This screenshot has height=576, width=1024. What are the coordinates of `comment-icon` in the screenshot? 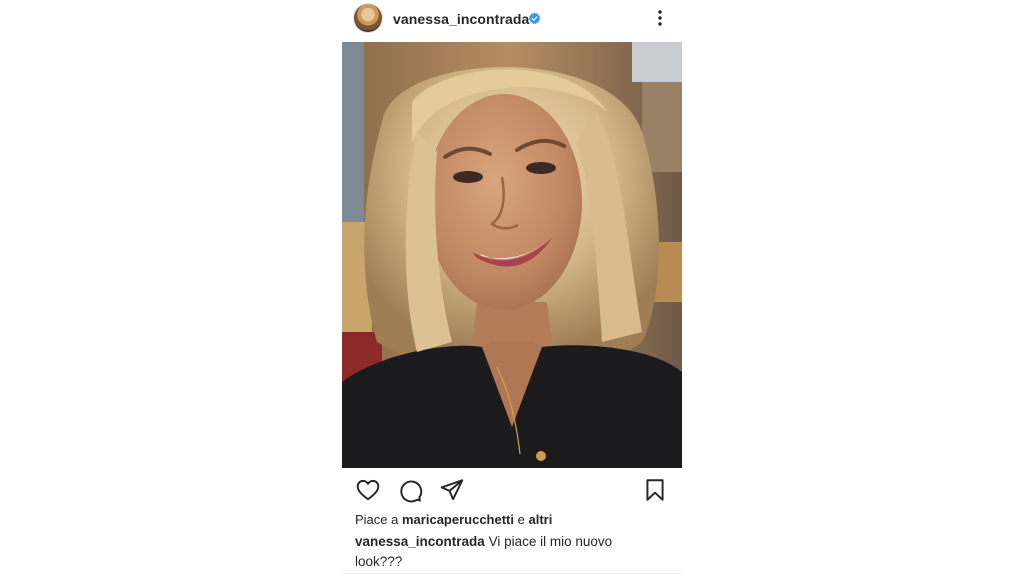 It's located at (410, 490).